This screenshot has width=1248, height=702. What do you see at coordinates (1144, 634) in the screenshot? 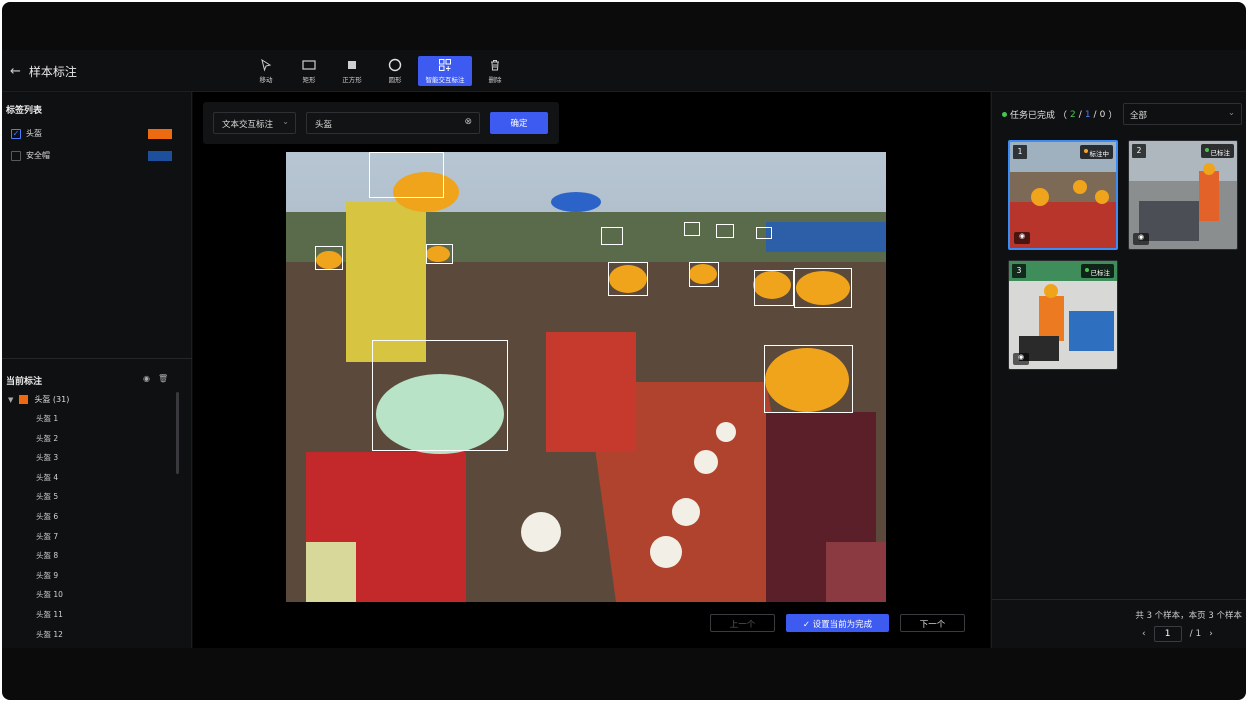
I see `chevron-left-icon: ‹` at bounding box center [1144, 634].